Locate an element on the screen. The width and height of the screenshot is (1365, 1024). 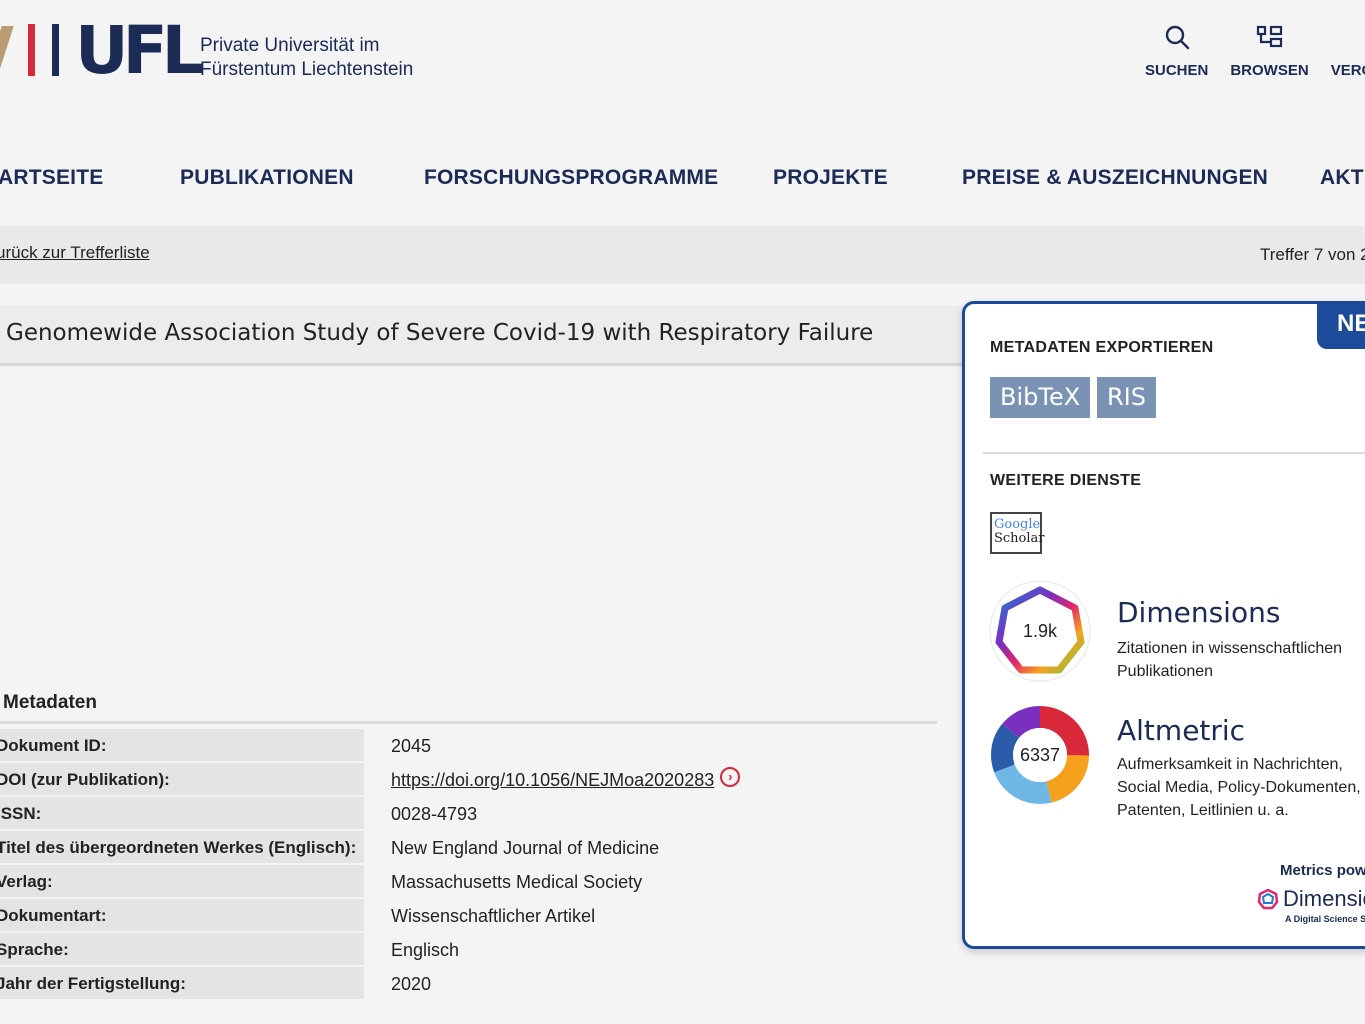
ufl-logo-mark: UFL is located at coordinates (102, 50).